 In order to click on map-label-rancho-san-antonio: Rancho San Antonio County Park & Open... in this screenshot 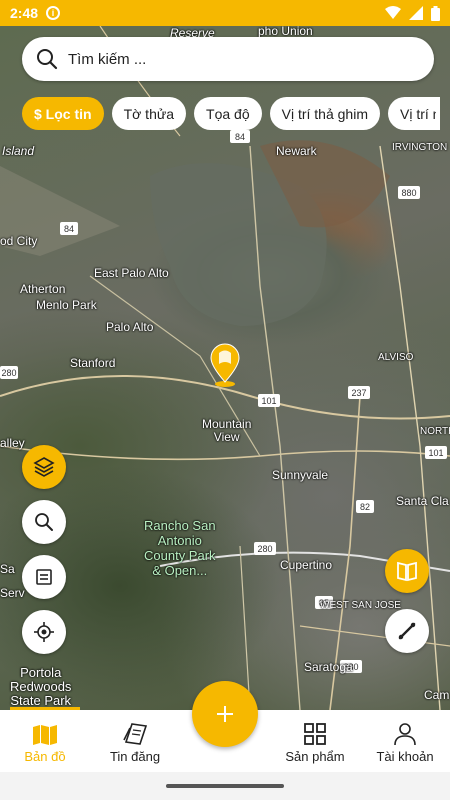, I will do `click(180, 548)`.